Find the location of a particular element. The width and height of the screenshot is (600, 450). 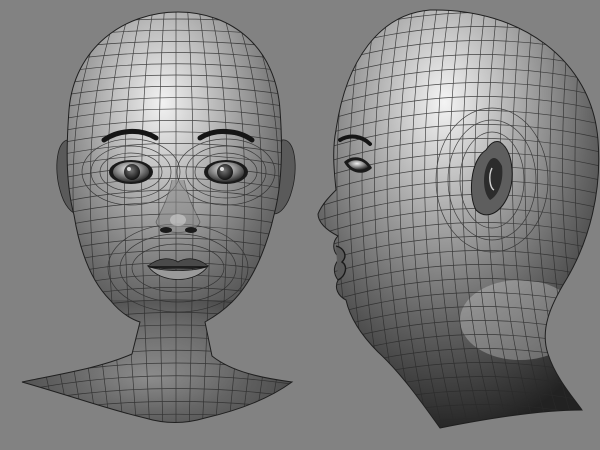

right-eye is located at coordinates (226, 172).